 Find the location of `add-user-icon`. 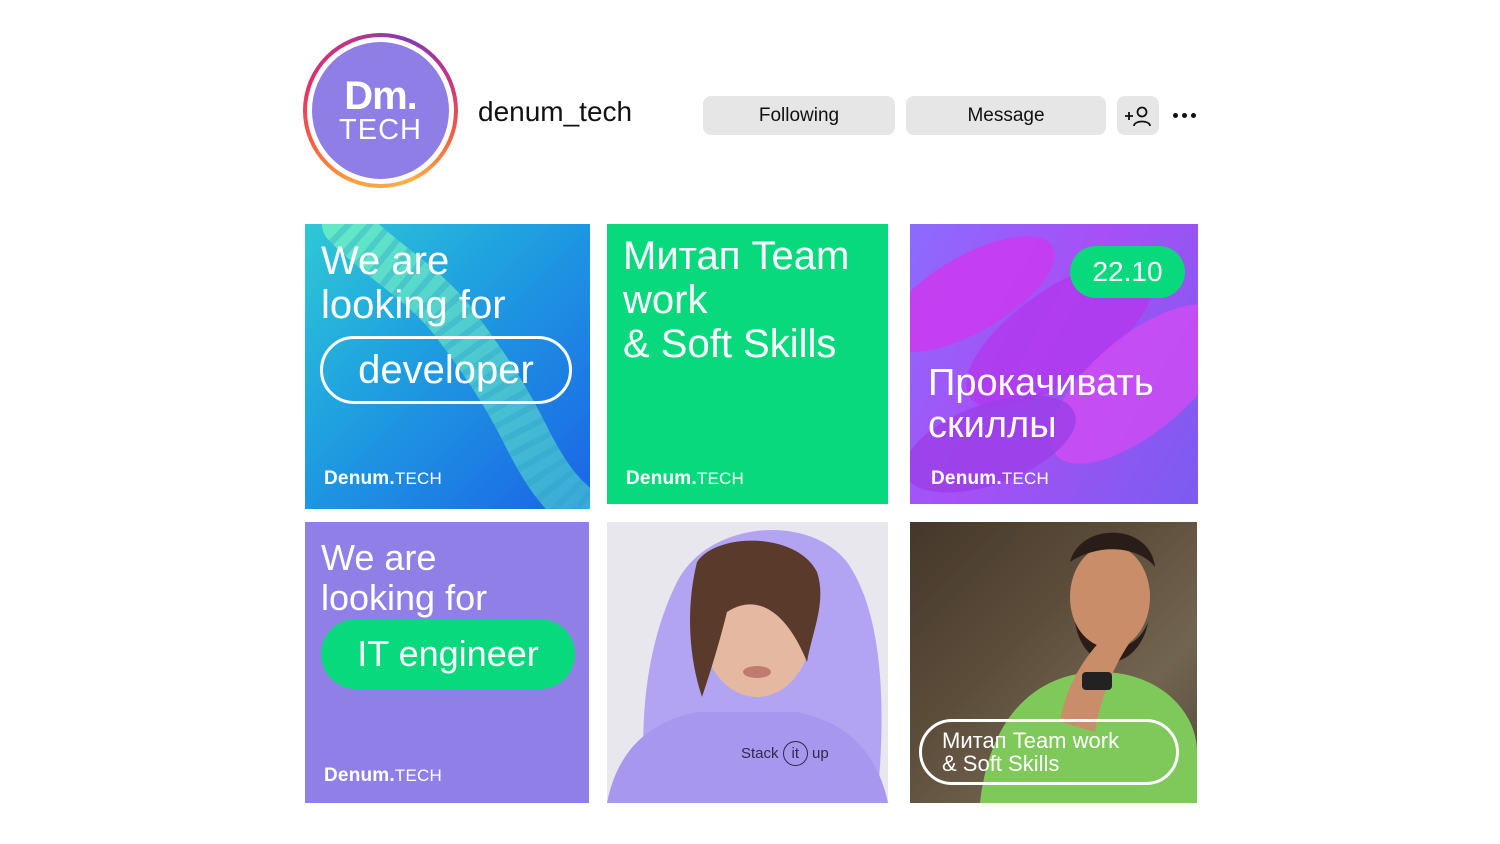

add-user-icon is located at coordinates (1138, 116).